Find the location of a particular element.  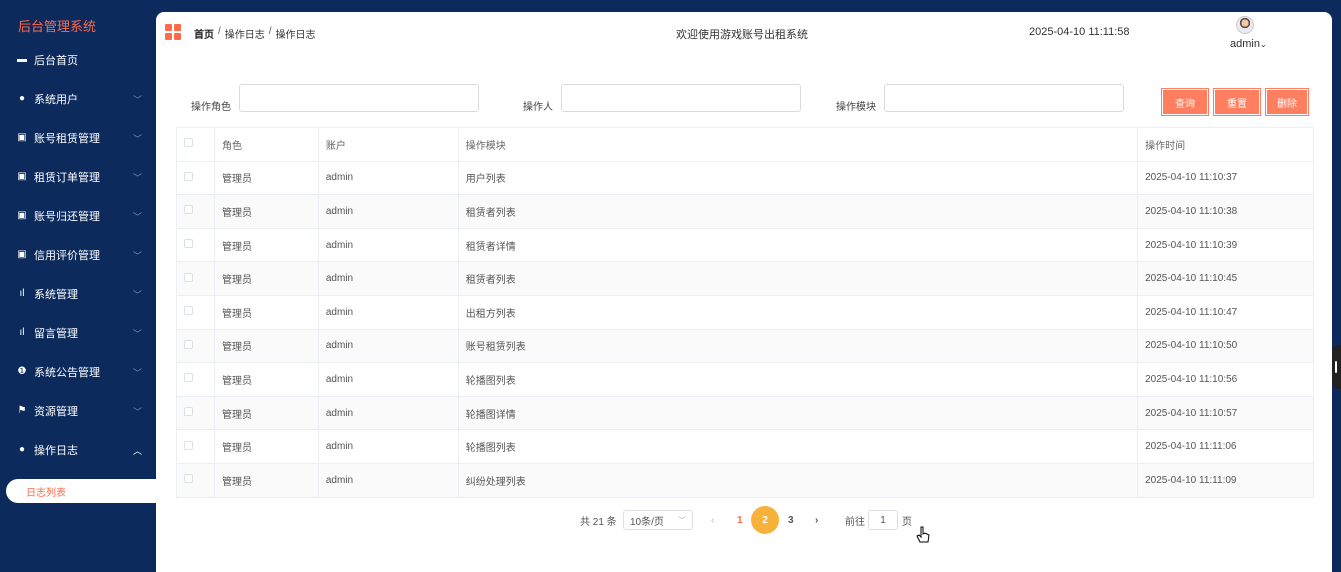

user-icon: ● is located at coordinates (22, 98).